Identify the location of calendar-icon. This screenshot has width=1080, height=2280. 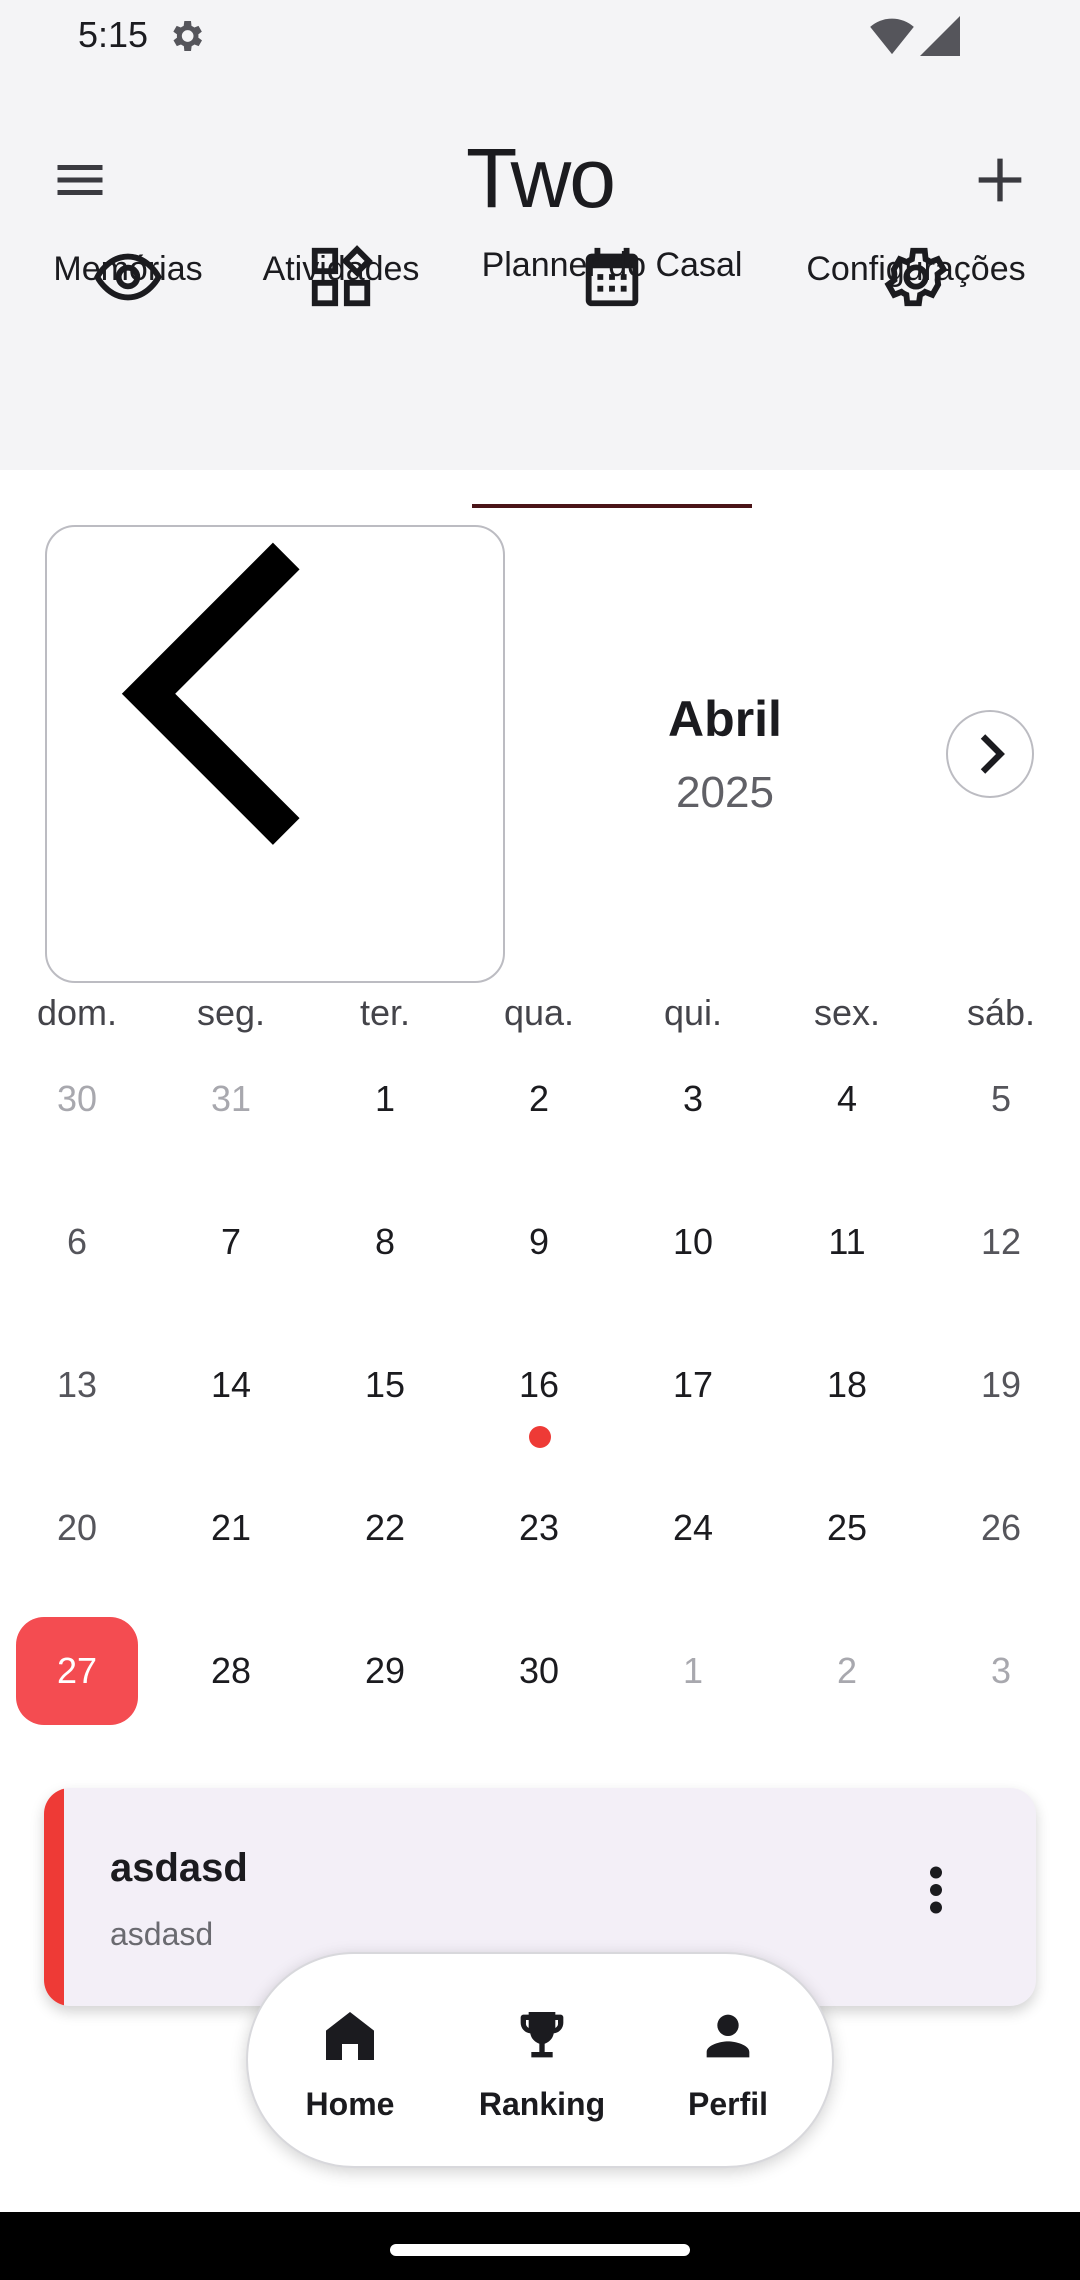
(612, 231).